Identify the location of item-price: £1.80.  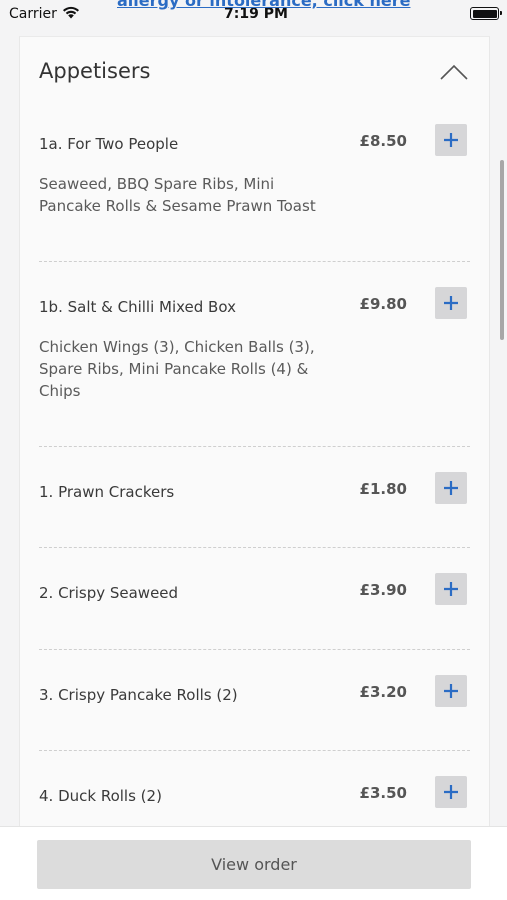
(383, 489).